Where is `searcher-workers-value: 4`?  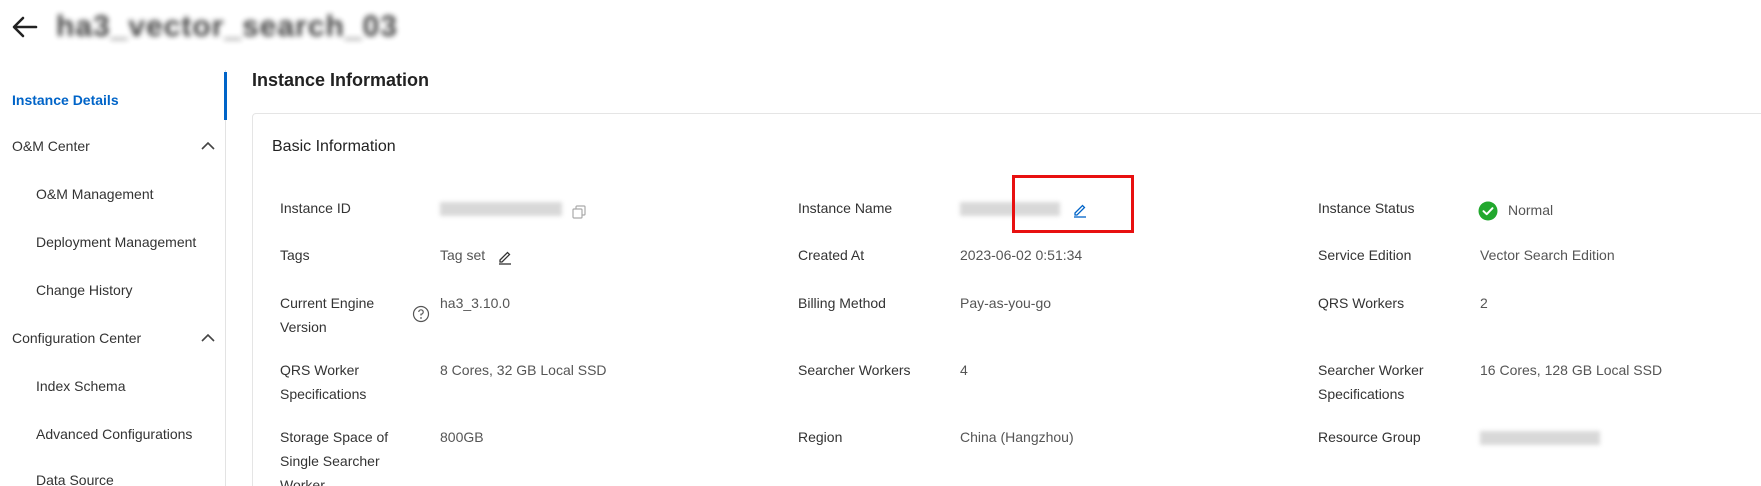
searcher-workers-value: 4 is located at coordinates (964, 370).